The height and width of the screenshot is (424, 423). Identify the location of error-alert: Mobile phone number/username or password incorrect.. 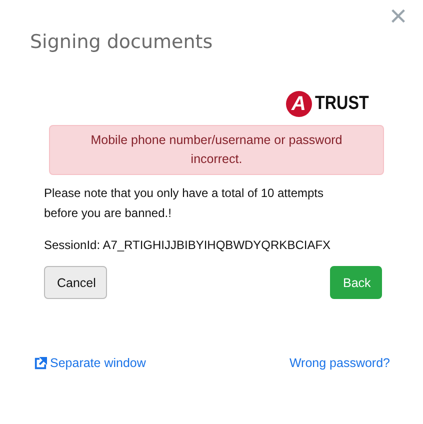
(216, 150).